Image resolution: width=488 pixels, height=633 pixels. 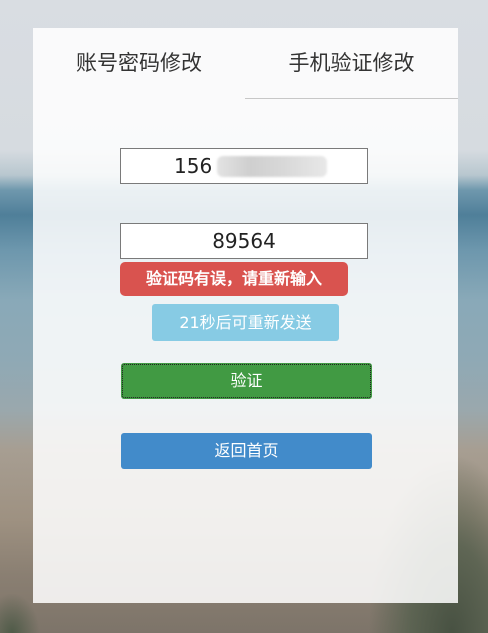 I want to click on phone-input: 156, so click(x=244, y=166).